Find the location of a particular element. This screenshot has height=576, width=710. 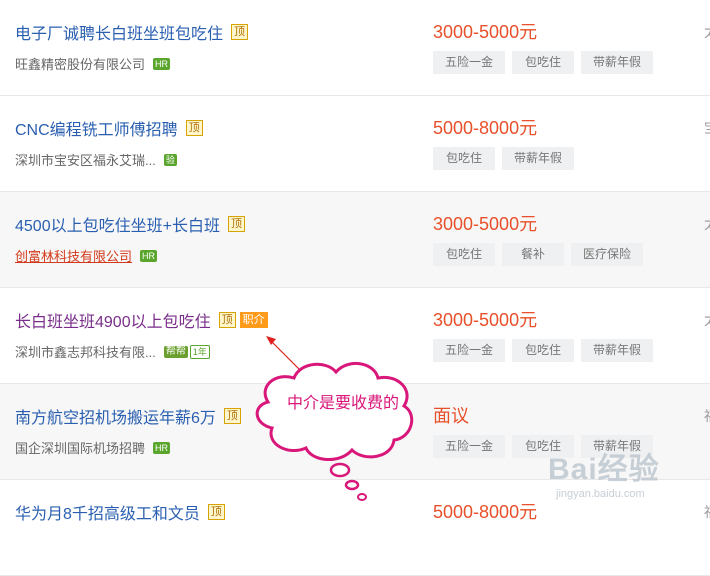

job-title-line: 电子厂诚聘长白班坐班包吃住 顶 is located at coordinates (132, 32).